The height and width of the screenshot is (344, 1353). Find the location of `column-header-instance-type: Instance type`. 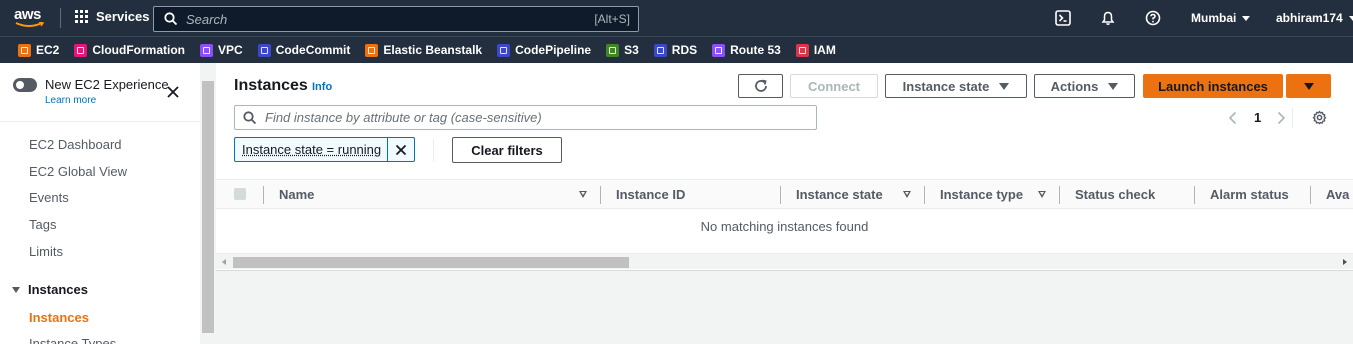

column-header-instance-type: Instance type is located at coordinates (981, 194).